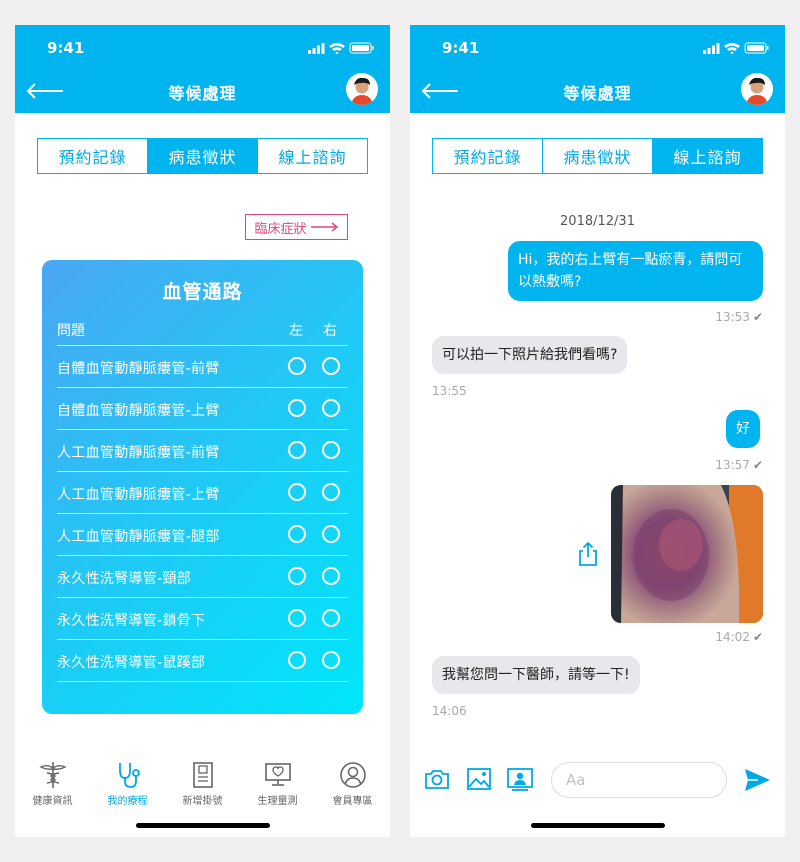  Describe the element at coordinates (127, 801) in the screenshot. I see `nav-label: 我的療程` at that location.